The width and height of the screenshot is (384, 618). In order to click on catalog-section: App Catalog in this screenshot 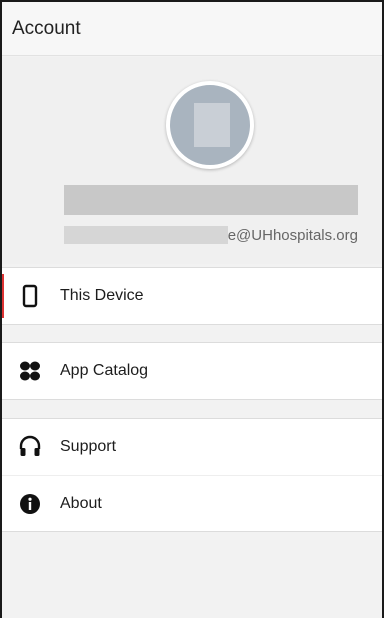, I will do `click(192, 371)`.